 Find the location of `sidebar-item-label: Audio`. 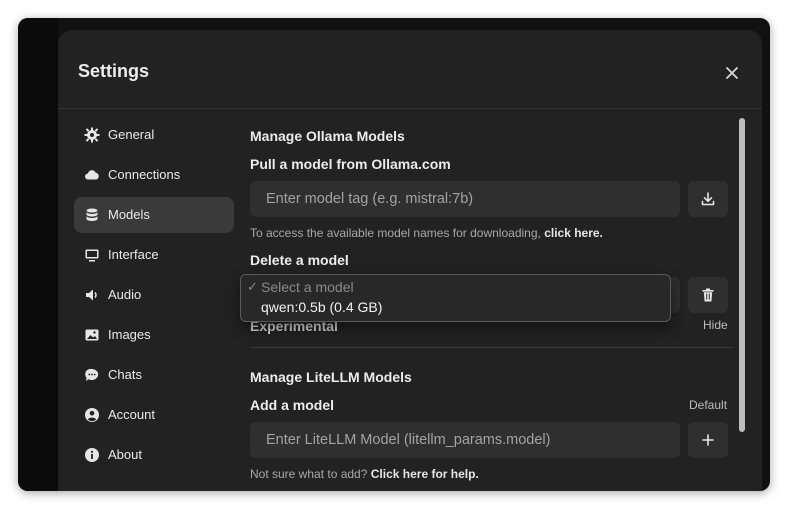

sidebar-item-label: Audio is located at coordinates (125, 294).